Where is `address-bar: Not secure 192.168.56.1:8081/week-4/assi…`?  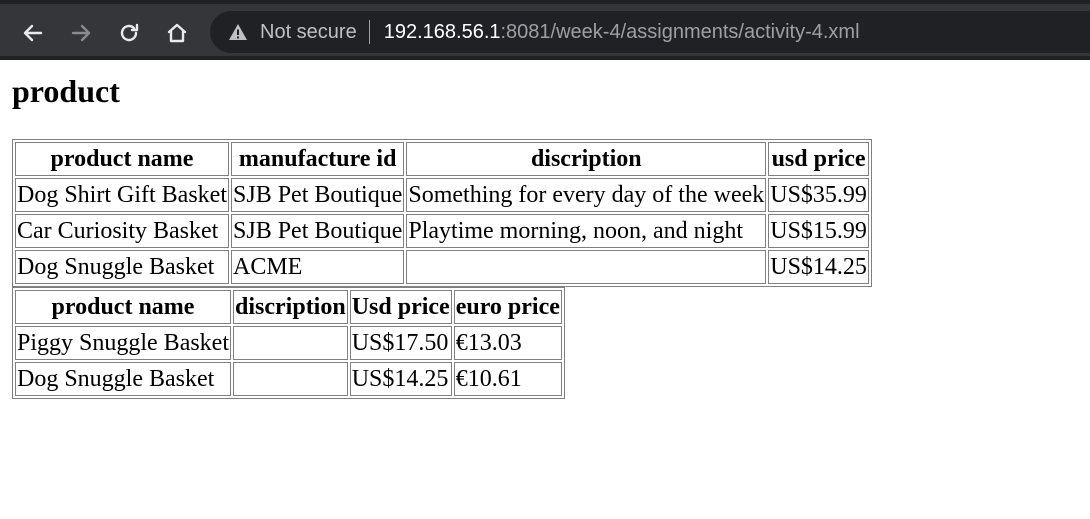
address-bar: Not secure 192.168.56.1:8081/week-4/assi… is located at coordinates (650, 32).